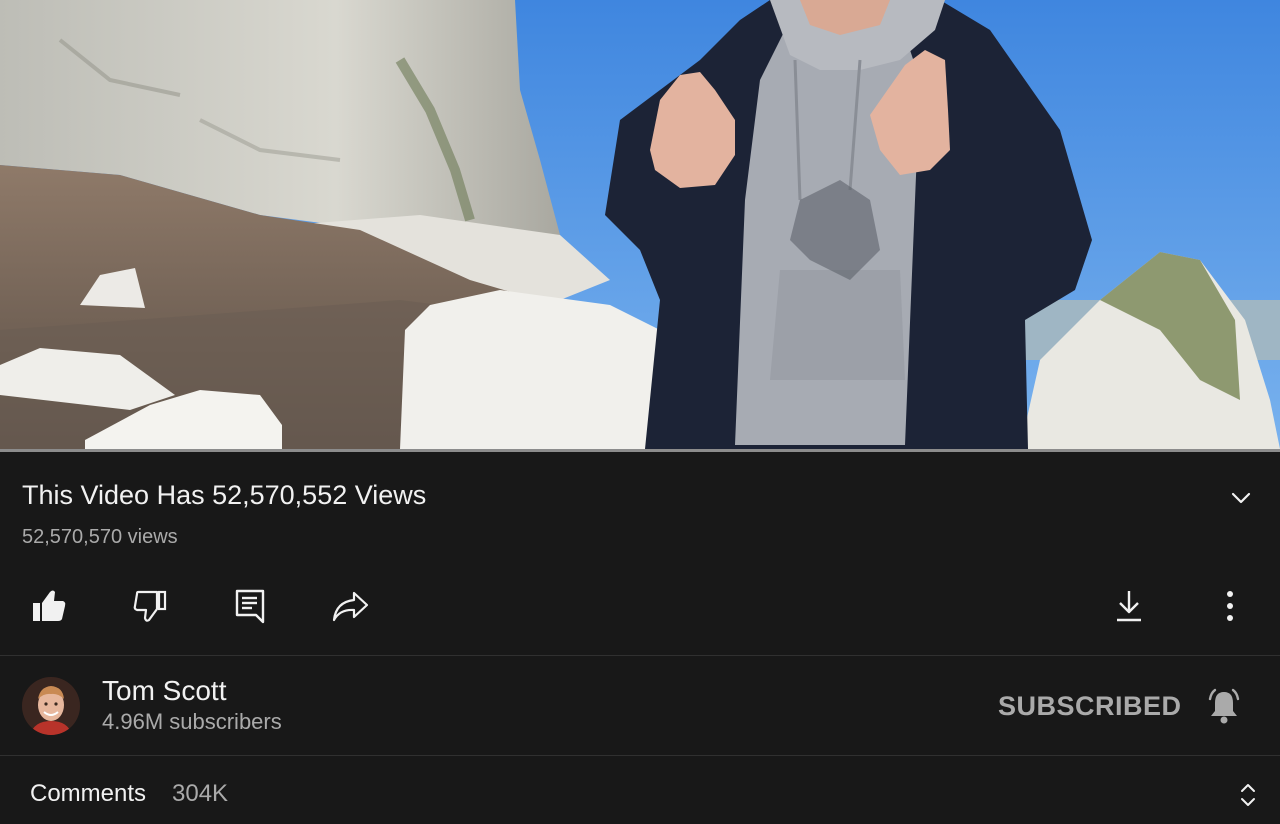  I want to click on thumbs-down-icon, so click(150, 606).